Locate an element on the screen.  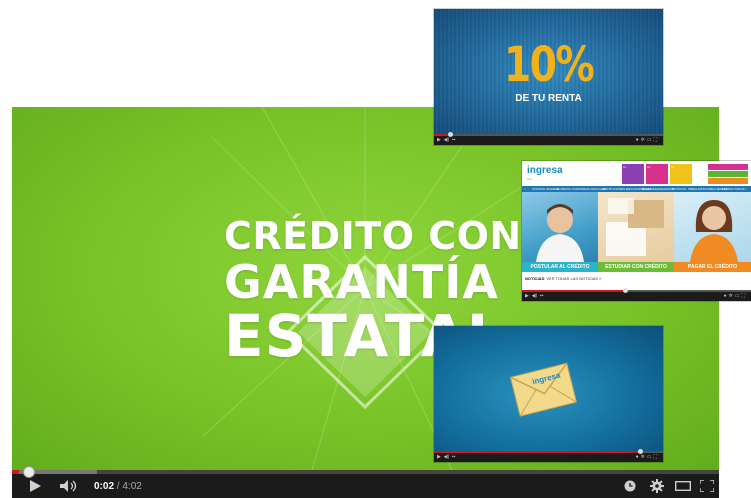
thumbnail-3-progress is located at coordinates (548, 451).